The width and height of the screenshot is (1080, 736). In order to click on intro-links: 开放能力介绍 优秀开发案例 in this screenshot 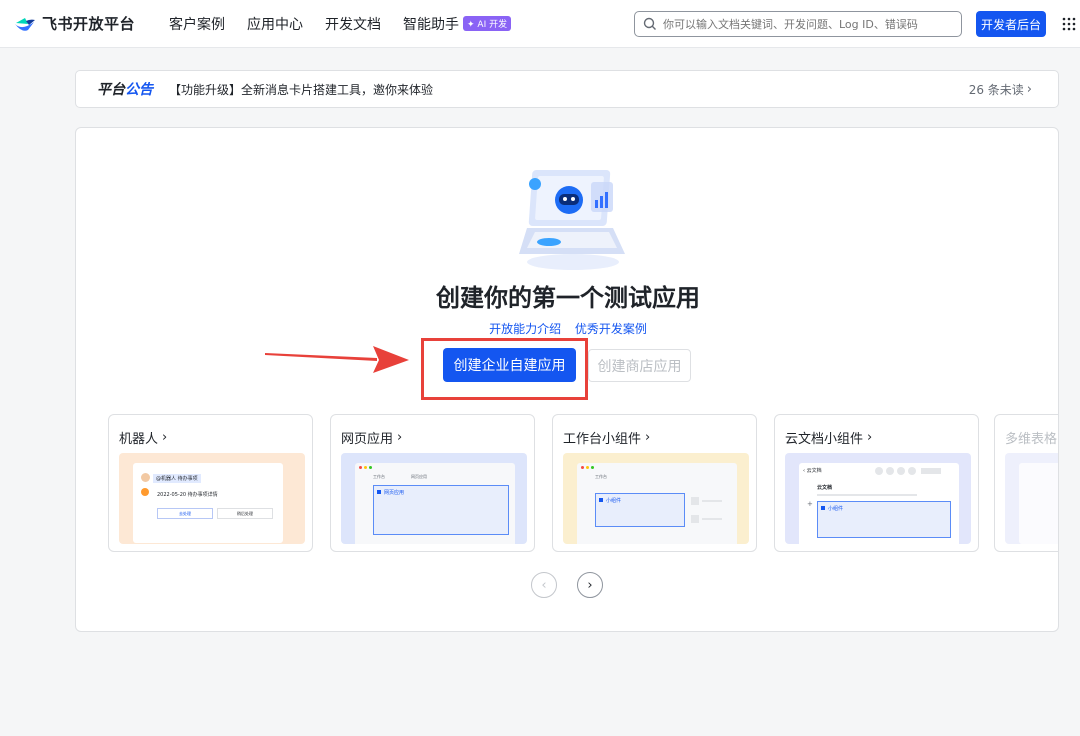, I will do `click(567, 328)`.